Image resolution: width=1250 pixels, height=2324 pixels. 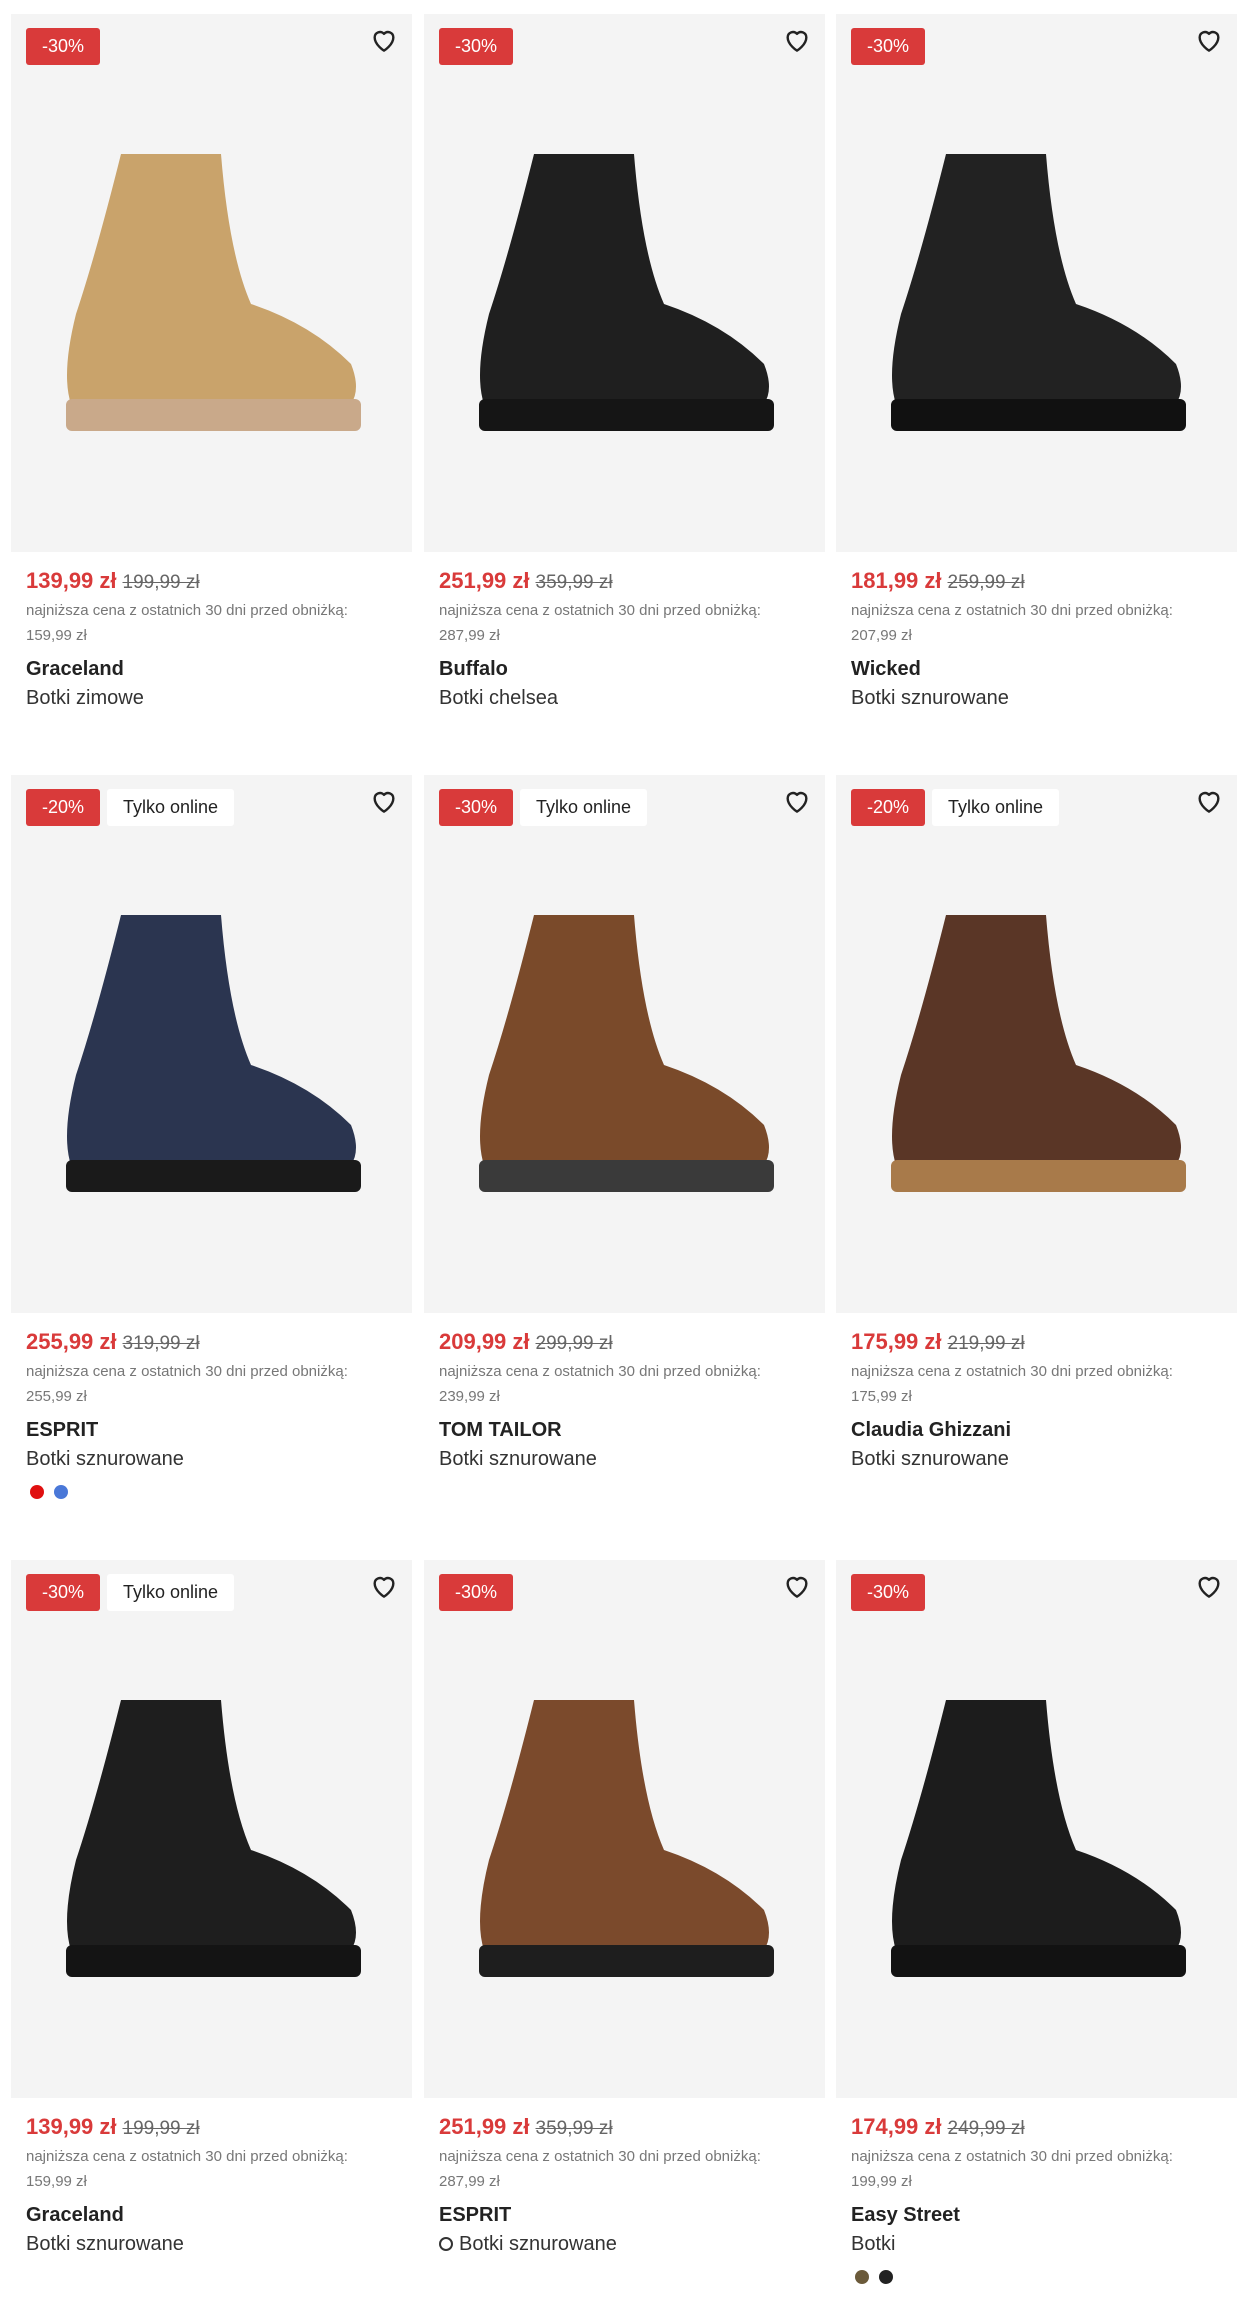 I want to click on product-type-label: Botki chelsea, so click(x=498, y=698).